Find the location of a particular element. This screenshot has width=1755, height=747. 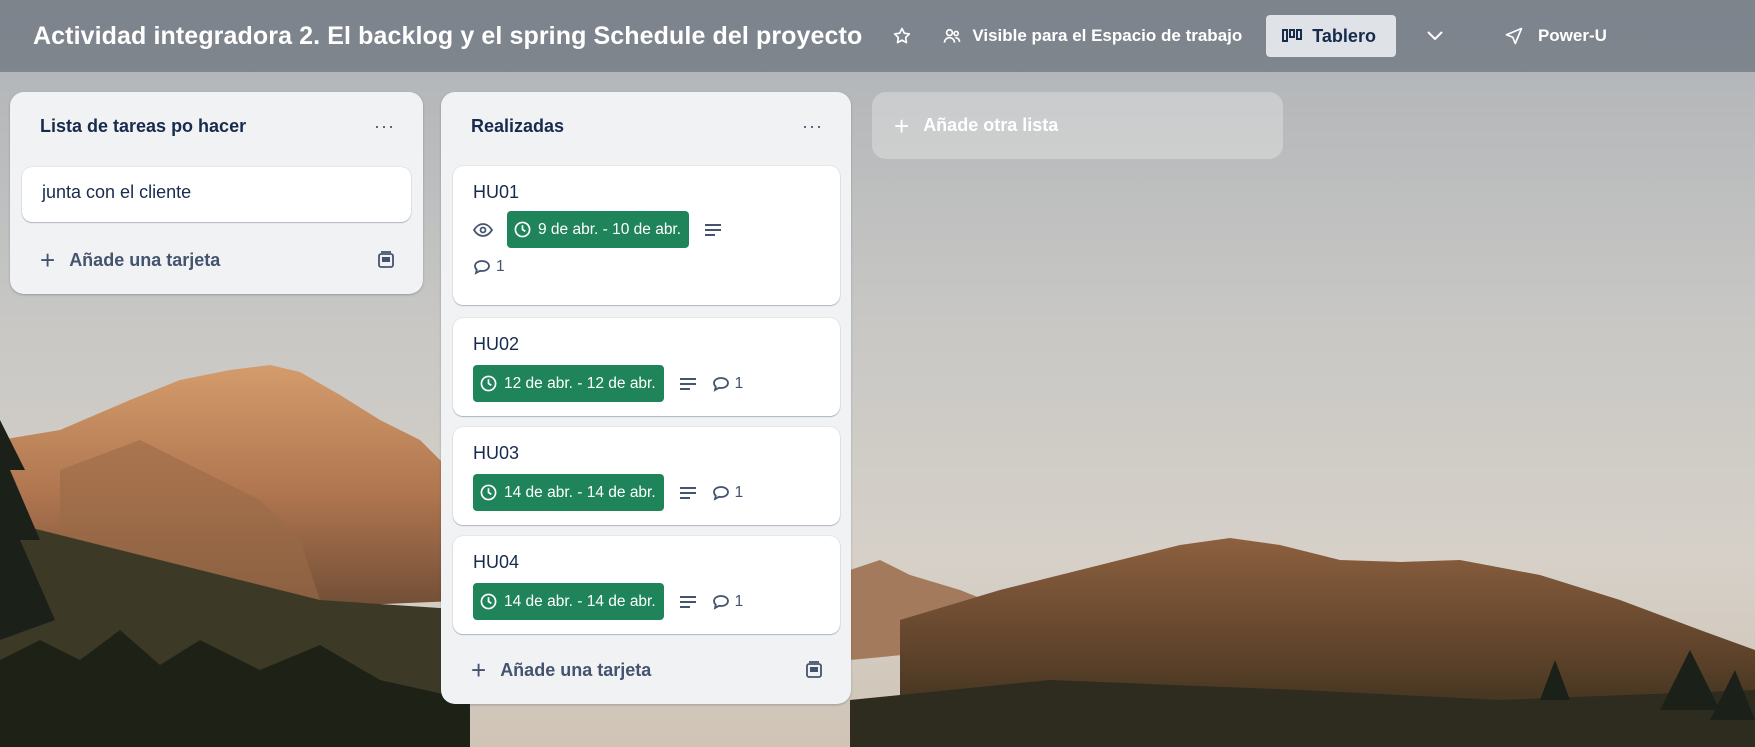

list-title: Realizadas is located at coordinates (517, 126).